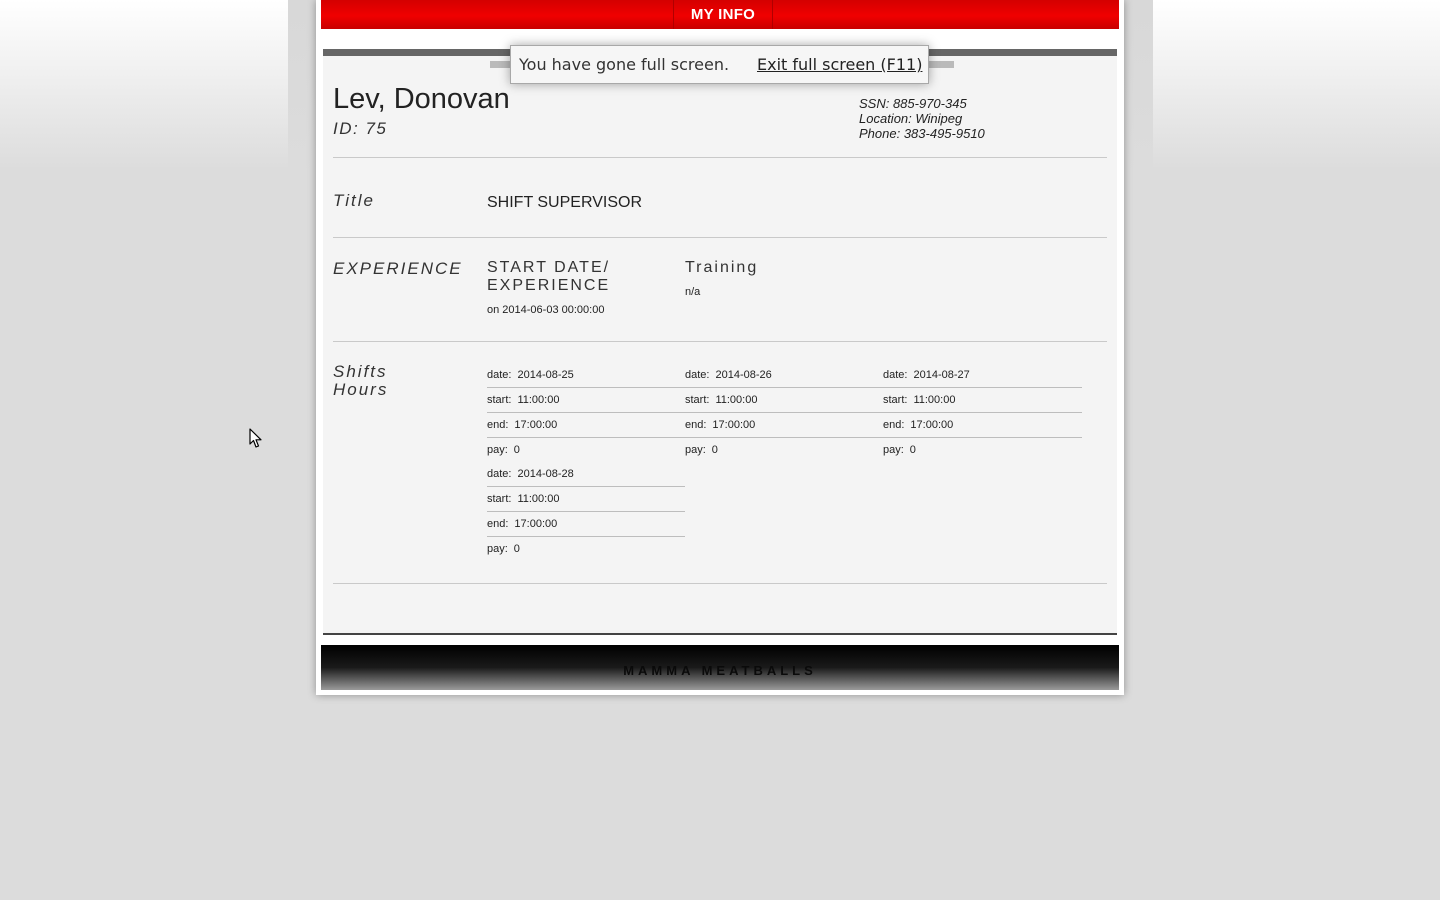 This screenshot has width=1440, height=900. What do you see at coordinates (720, 667) in the screenshot?
I see `footer-brand: MAMMA MEATBALLS` at bounding box center [720, 667].